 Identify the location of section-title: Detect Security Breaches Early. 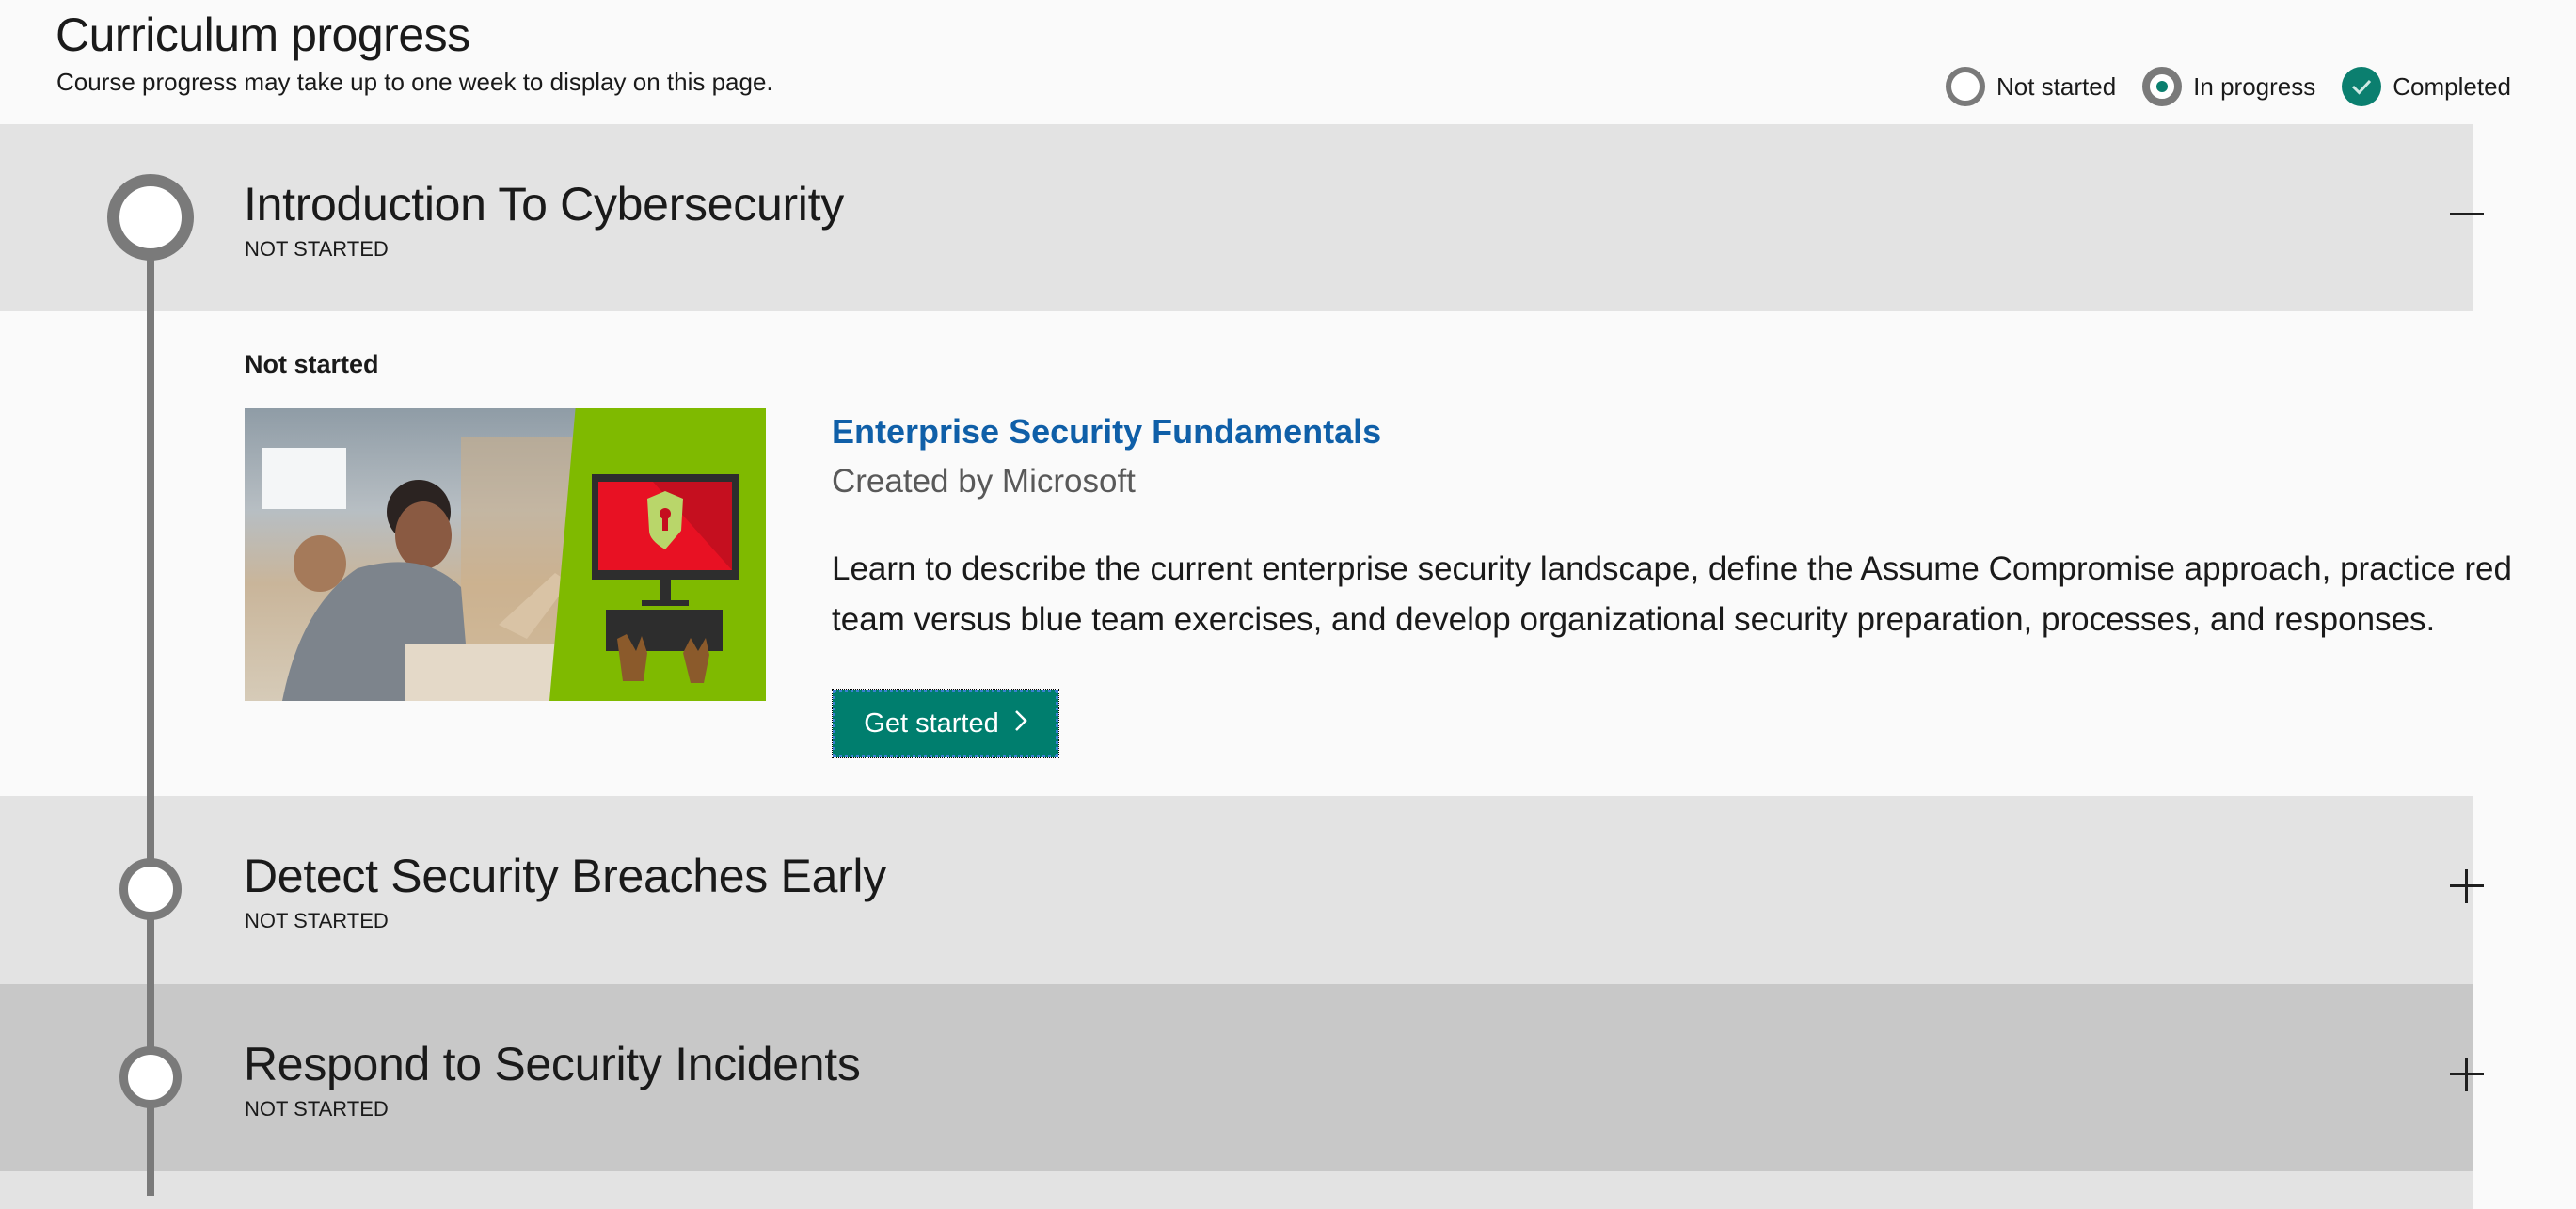
(565, 876).